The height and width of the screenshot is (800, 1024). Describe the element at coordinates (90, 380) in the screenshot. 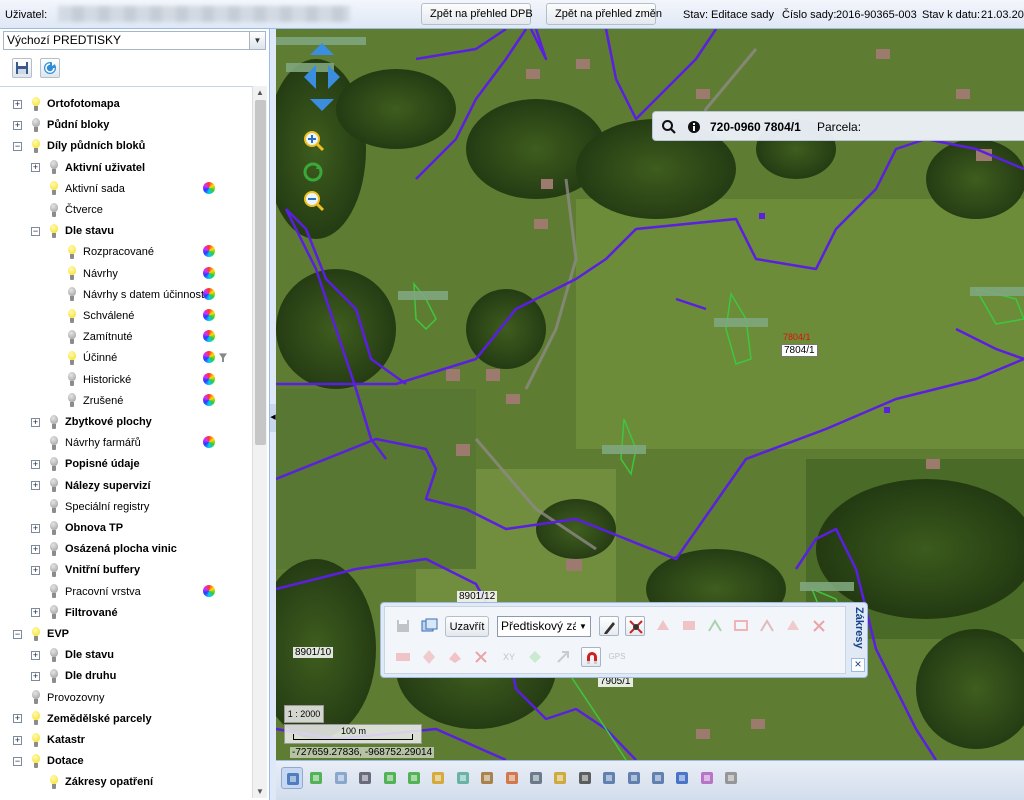

I see `layer-tree-item: Historické` at that location.